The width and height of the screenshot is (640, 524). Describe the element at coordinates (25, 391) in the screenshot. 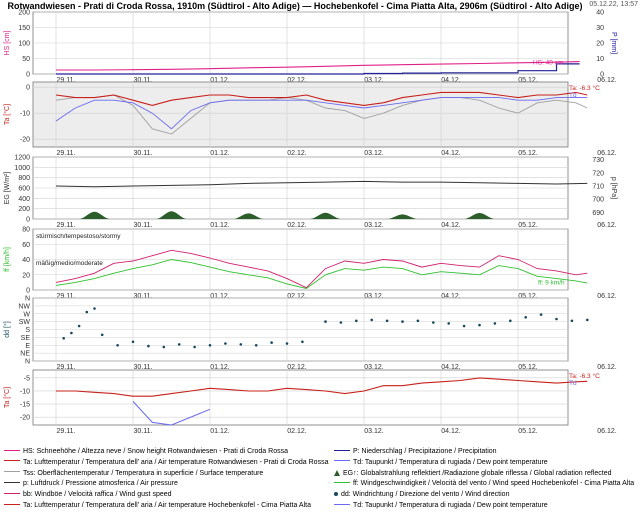

I see `temp-hochebenkofel-tick-label: -10` at that location.